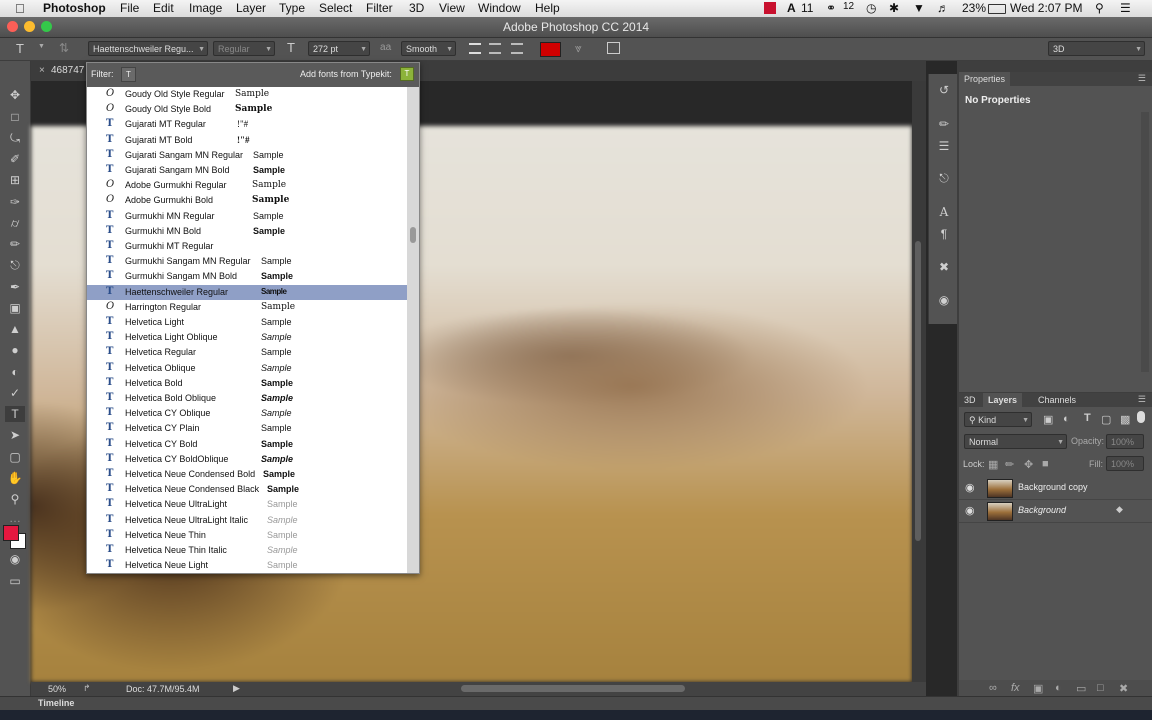 This screenshot has height=720, width=1152. Describe the element at coordinates (247, 337) in the screenshot. I see `font-list-item: T Helvetica Light Oblique Sample` at that location.